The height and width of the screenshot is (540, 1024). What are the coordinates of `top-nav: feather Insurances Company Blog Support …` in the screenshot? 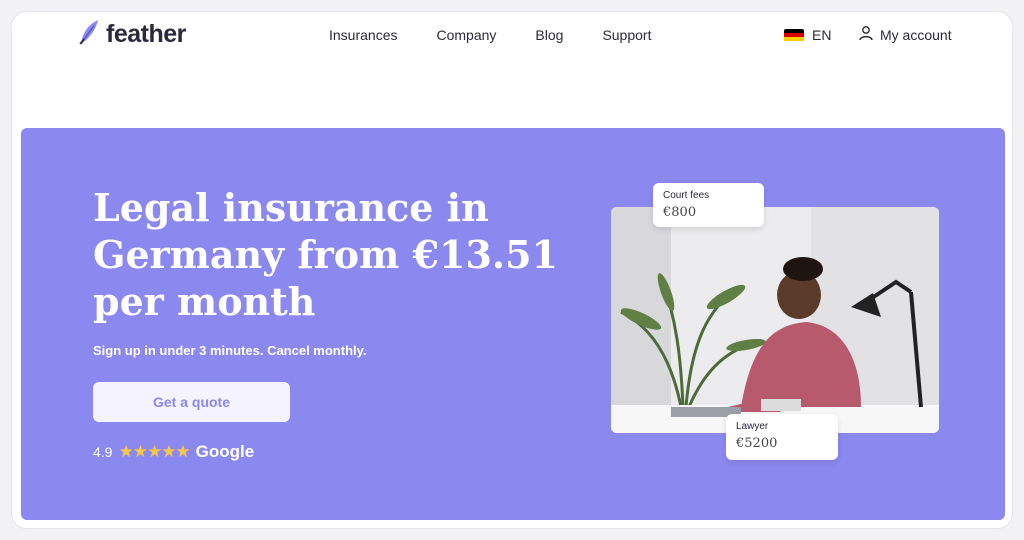 It's located at (512, 35).